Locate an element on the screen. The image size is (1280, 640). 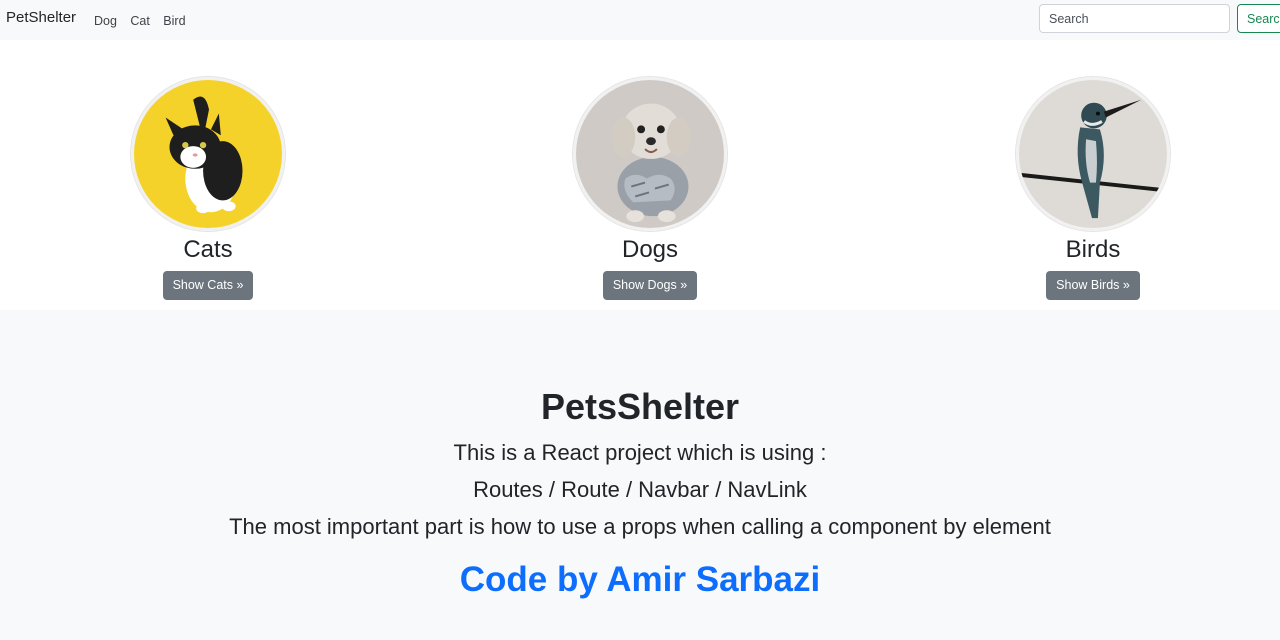
nav-link-cat: Cat is located at coordinates (139, 21).